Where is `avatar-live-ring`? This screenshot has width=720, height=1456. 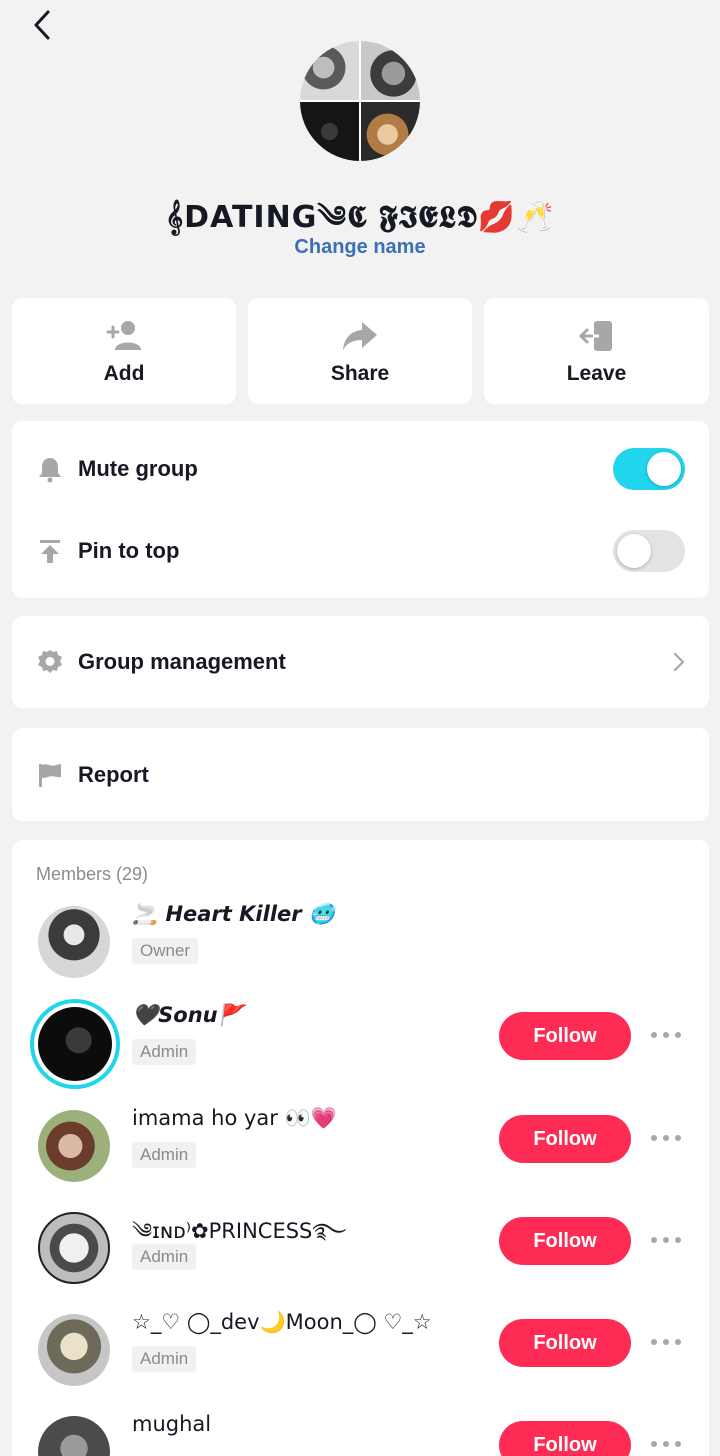 avatar-live-ring is located at coordinates (75, 1044).